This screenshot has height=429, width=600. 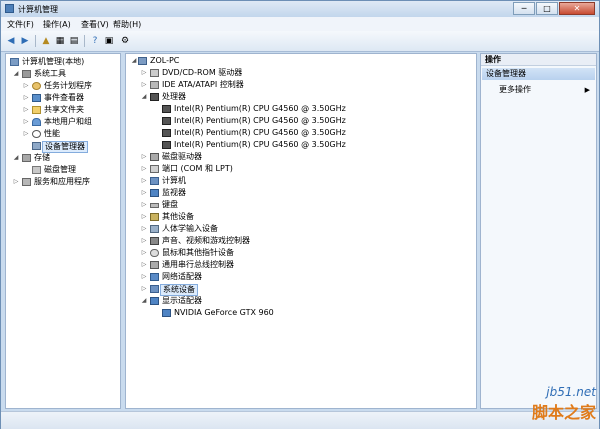 I want to click on usb-icon, so click(x=154, y=265).